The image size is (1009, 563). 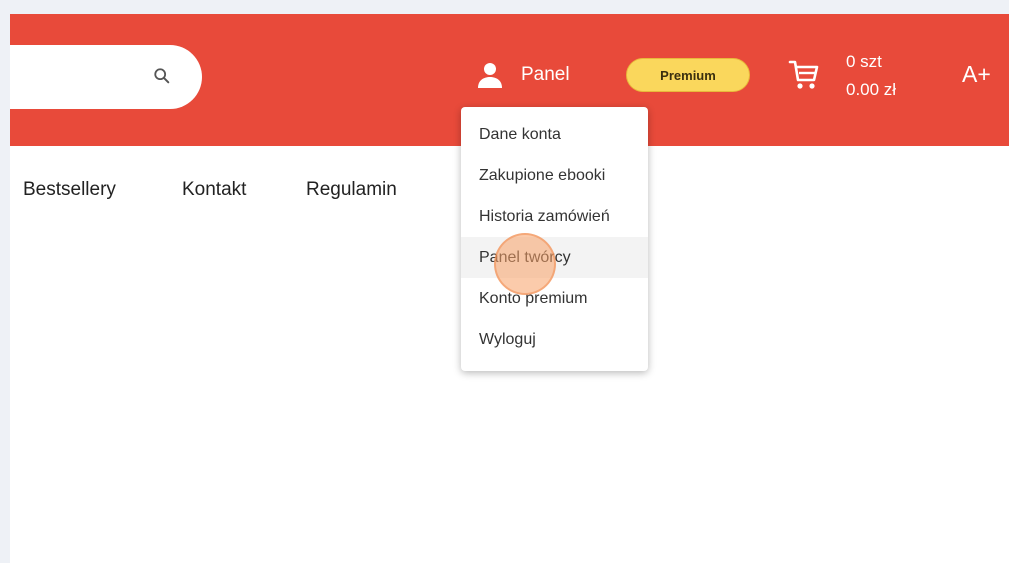 I want to click on user-panel-button: Panel, so click(x=522, y=75).